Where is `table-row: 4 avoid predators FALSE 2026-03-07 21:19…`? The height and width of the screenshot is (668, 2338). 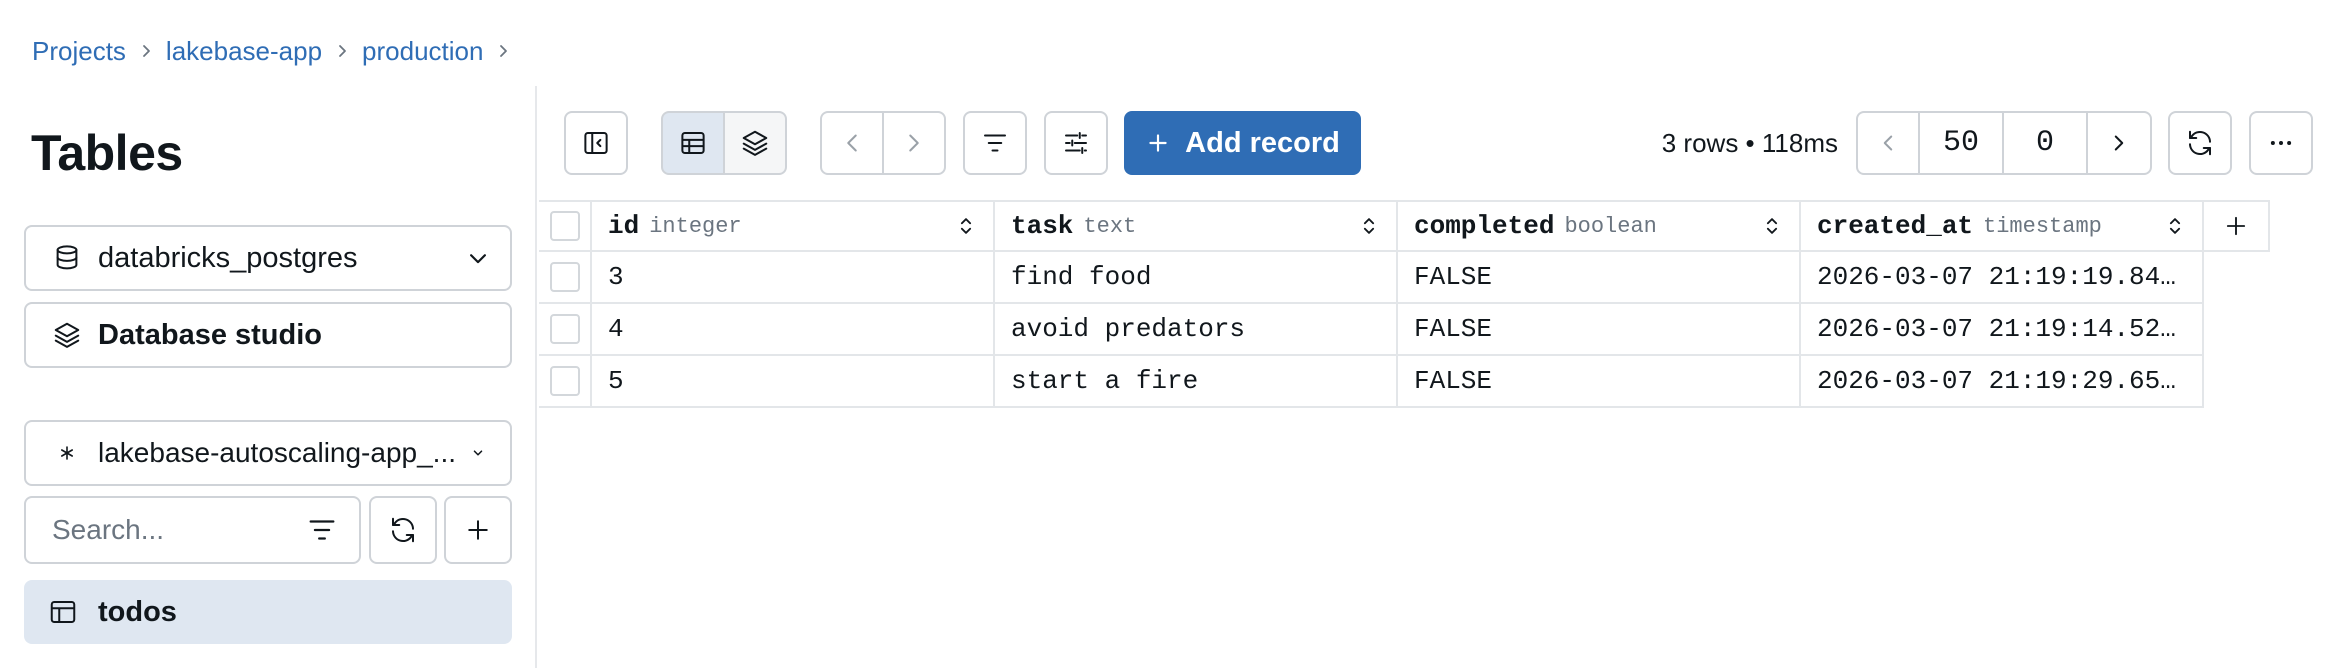 table-row: 4 avoid predators FALSE 2026-03-07 21:19… is located at coordinates (1404, 330).